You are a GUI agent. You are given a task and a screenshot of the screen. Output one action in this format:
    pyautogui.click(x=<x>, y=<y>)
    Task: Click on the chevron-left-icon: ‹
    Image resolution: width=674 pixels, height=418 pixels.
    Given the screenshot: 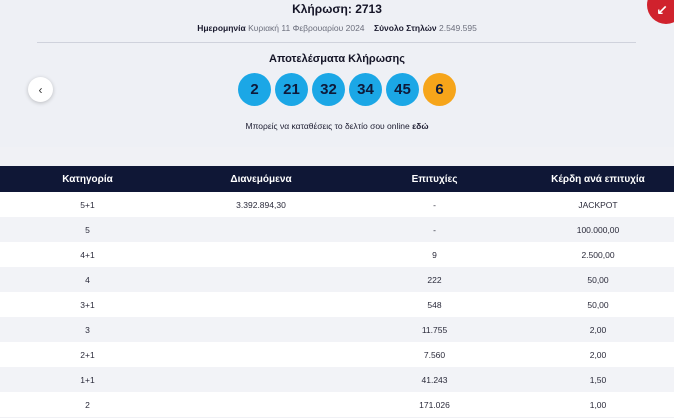 What is the action you would take?
    pyautogui.click(x=40, y=89)
    